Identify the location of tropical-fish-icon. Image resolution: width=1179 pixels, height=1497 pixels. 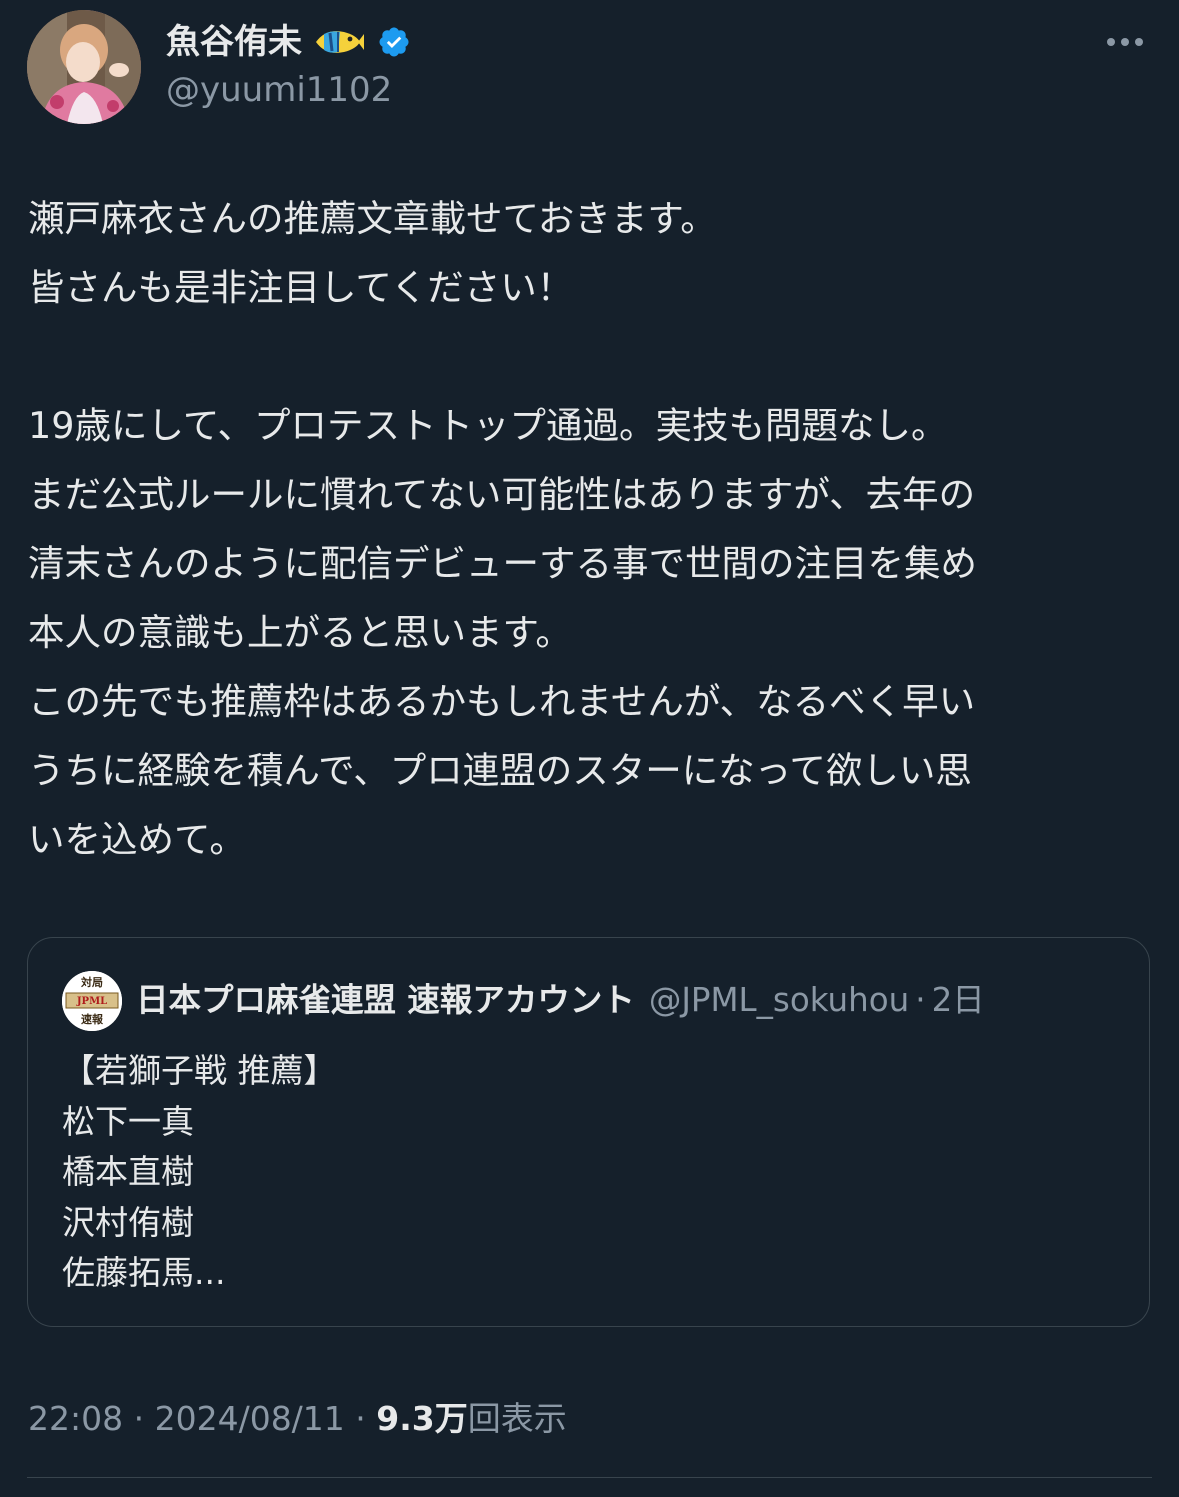
(340, 42).